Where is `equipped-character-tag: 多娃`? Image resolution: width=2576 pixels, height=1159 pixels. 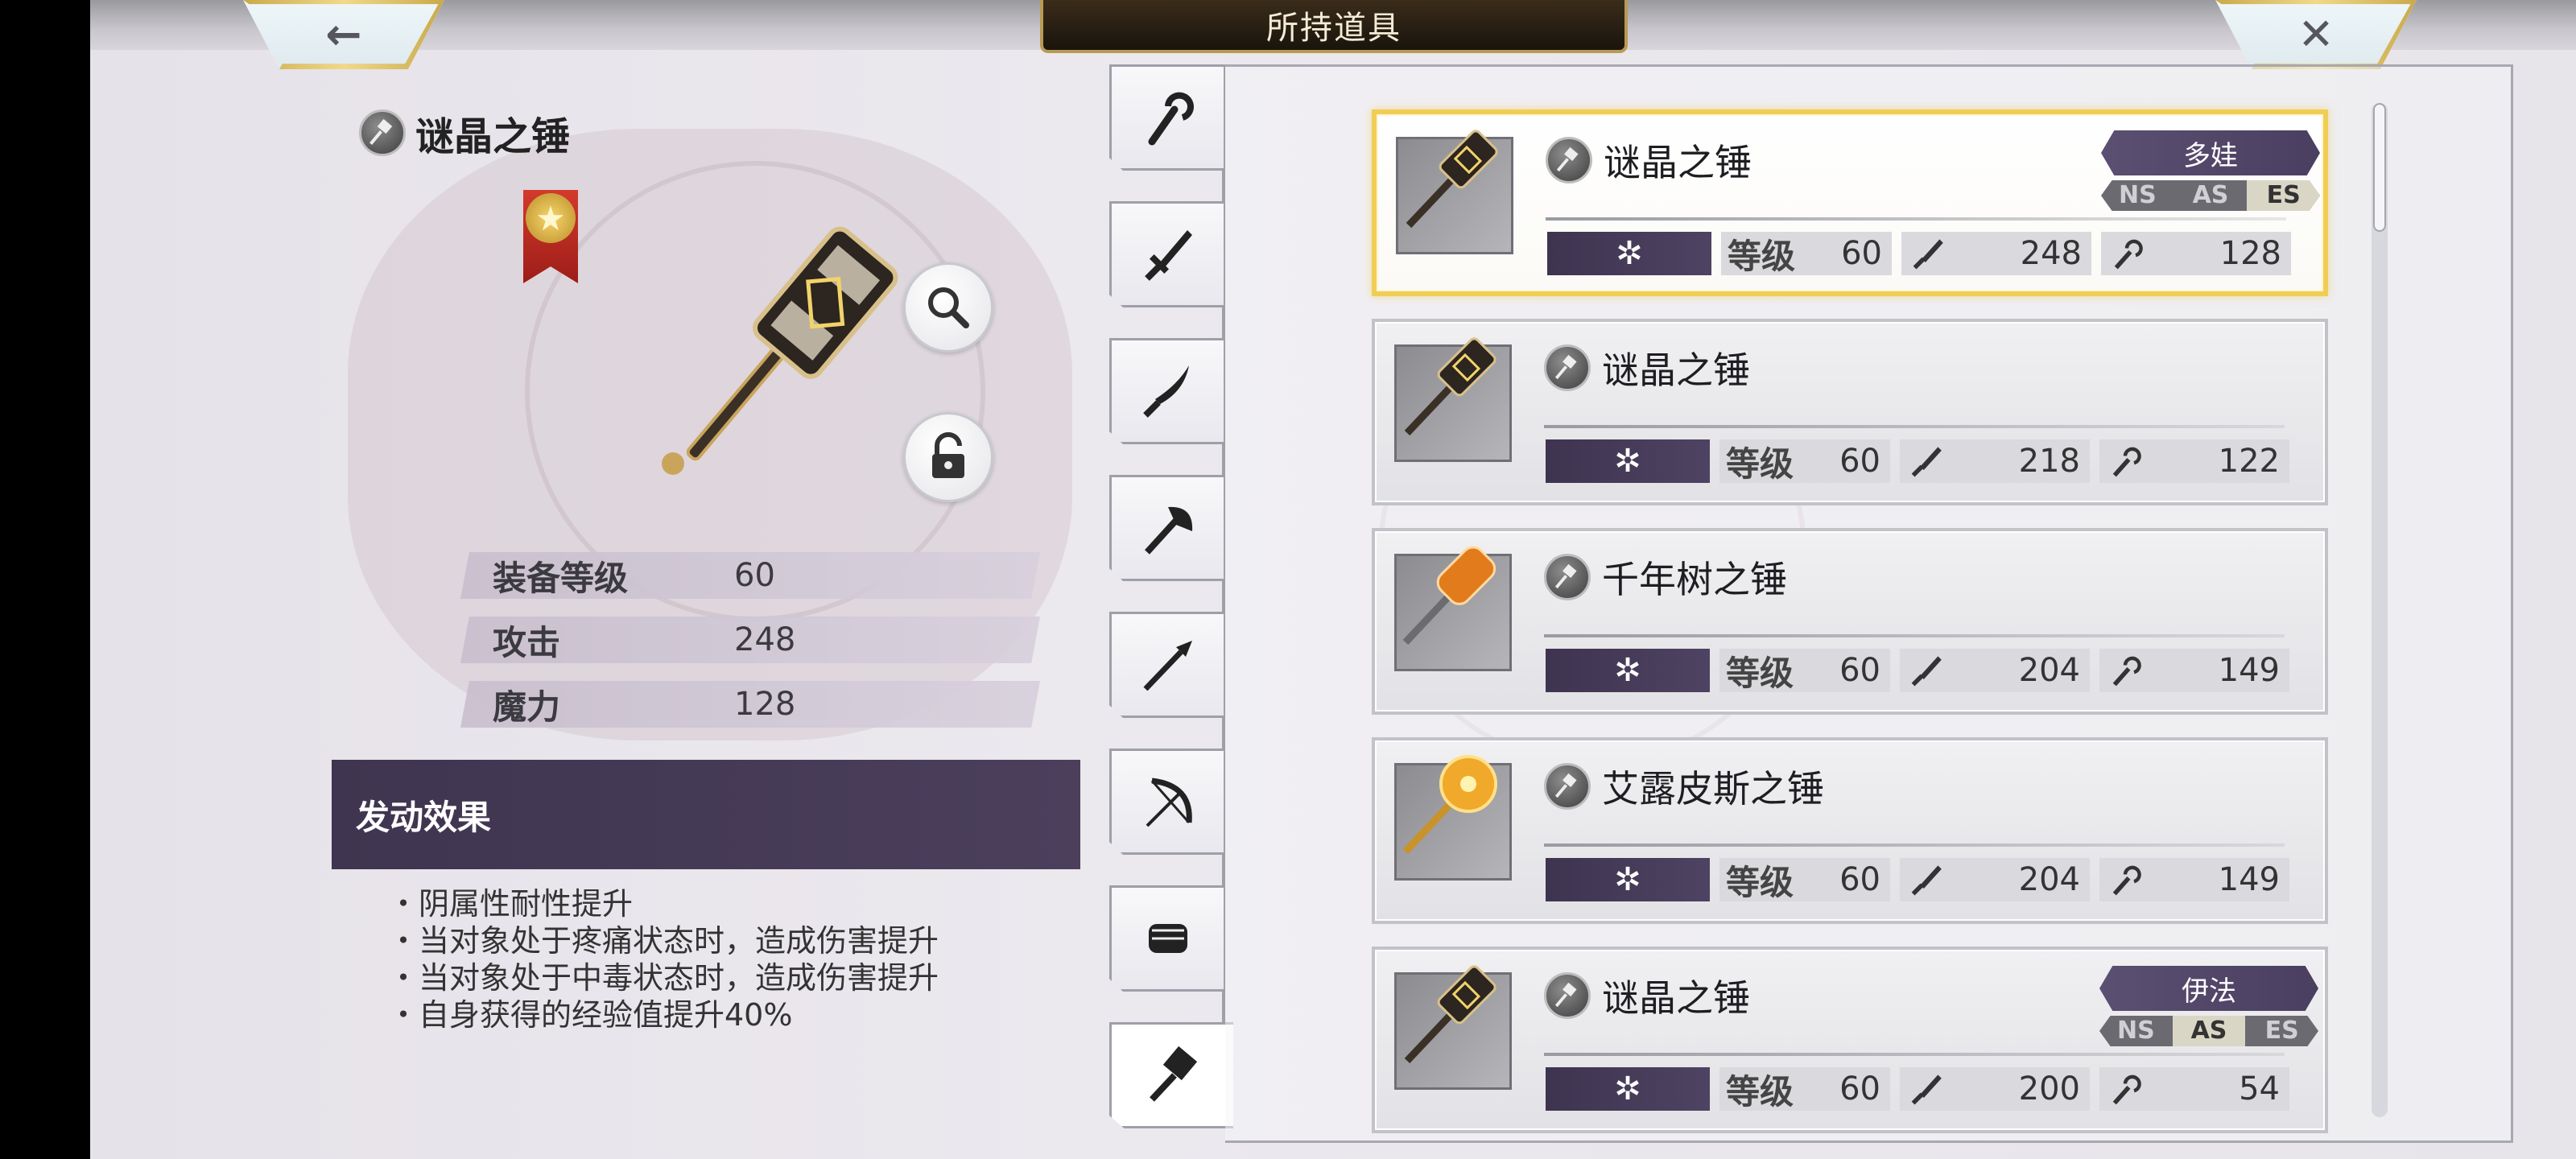 equipped-character-tag: 多娃 is located at coordinates (2210, 152).